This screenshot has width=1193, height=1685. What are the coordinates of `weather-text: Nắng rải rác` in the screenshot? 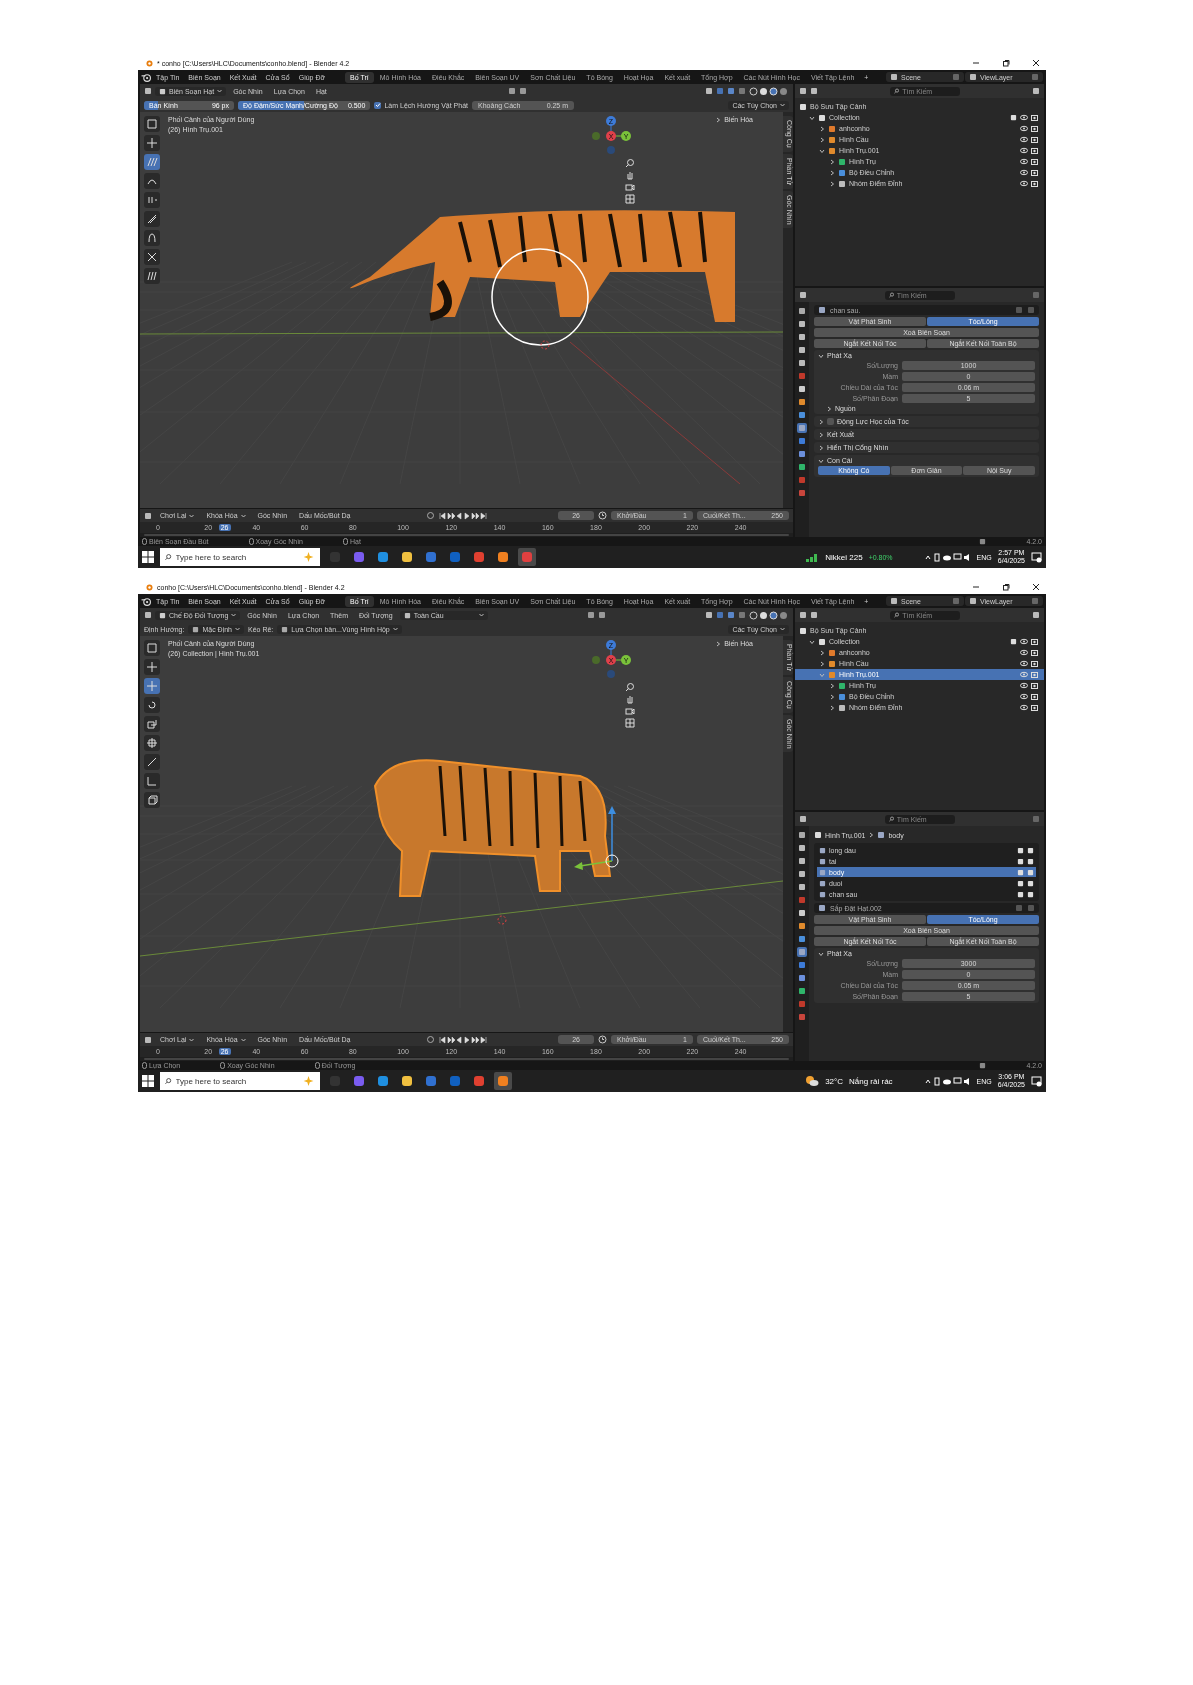 It's located at (871, 1081).